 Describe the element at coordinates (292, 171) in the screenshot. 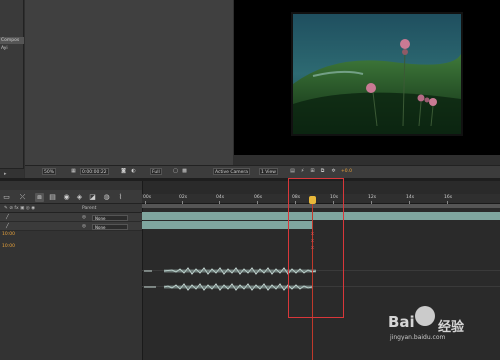

I see `toggle-pixel-aspect-icon: ▤` at that location.